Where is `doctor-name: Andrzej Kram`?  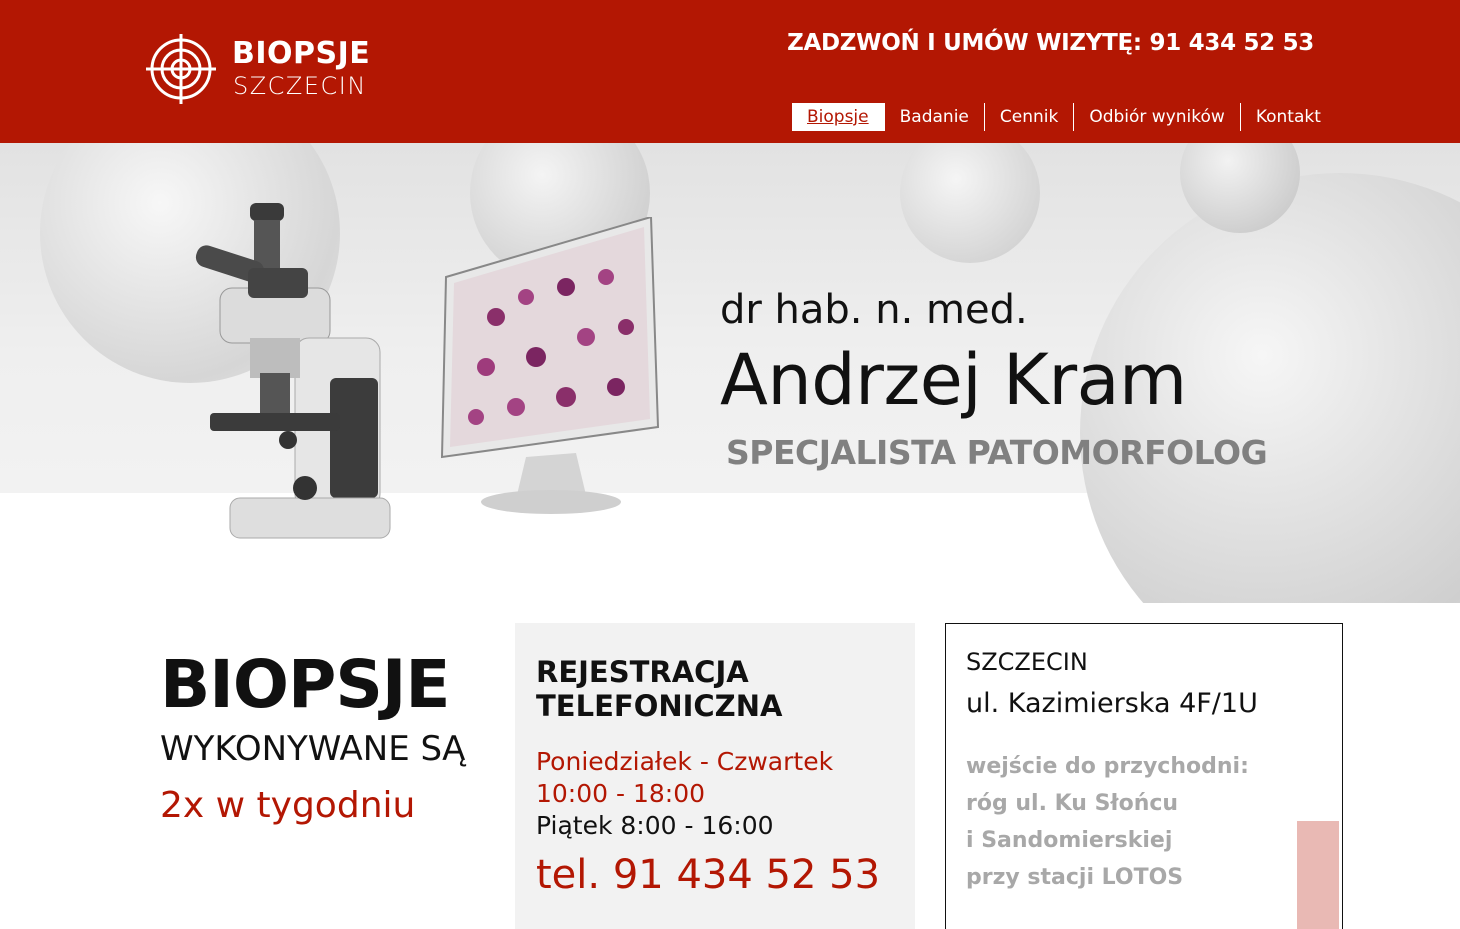
doctor-name: Andrzej Kram is located at coordinates (953, 380).